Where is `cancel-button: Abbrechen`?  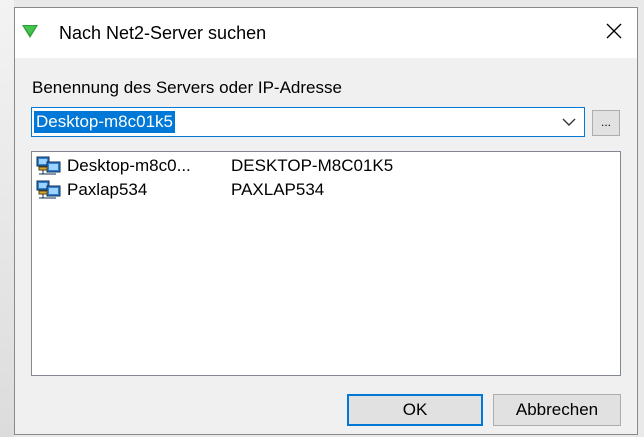
cancel-button: Abbrechen is located at coordinates (557, 410).